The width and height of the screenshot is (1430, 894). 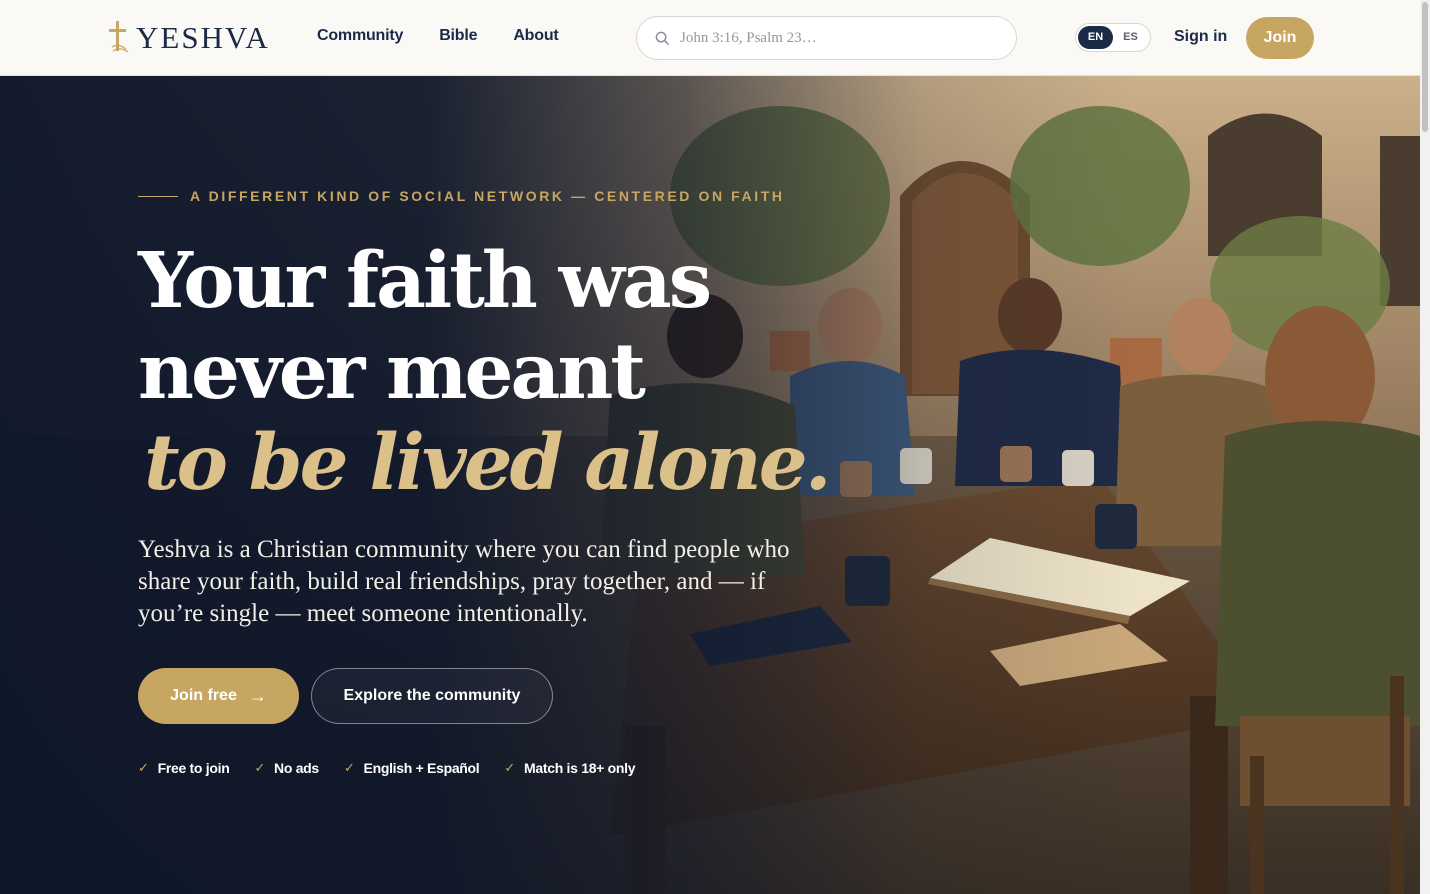 What do you see at coordinates (488, 463) in the screenshot?
I see `headline-line-3: to be lived alone.` at bounding box center [488, 463].